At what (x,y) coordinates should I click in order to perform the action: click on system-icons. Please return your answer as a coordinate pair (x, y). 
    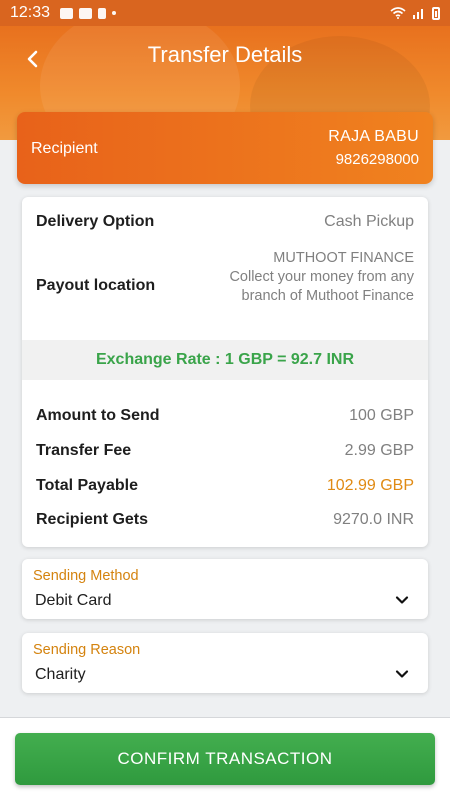
    Looking at the image, I should click on (415, 13).